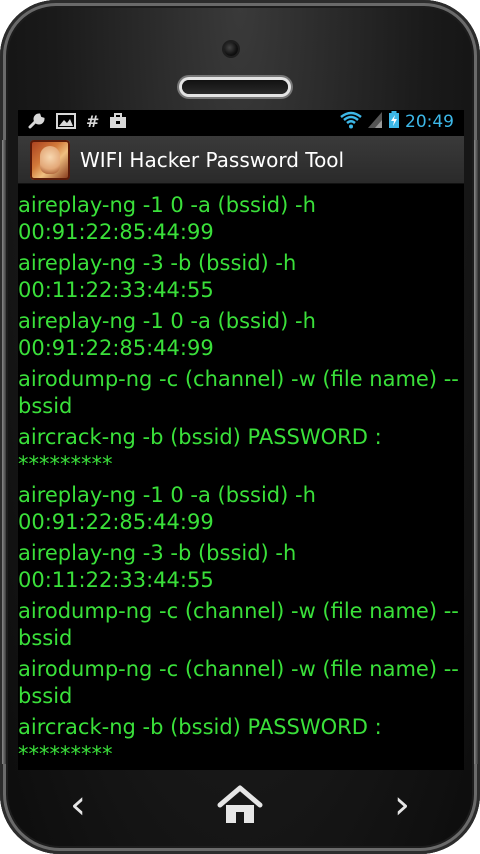  I want to click on wrench-icon, so click(37, 122).